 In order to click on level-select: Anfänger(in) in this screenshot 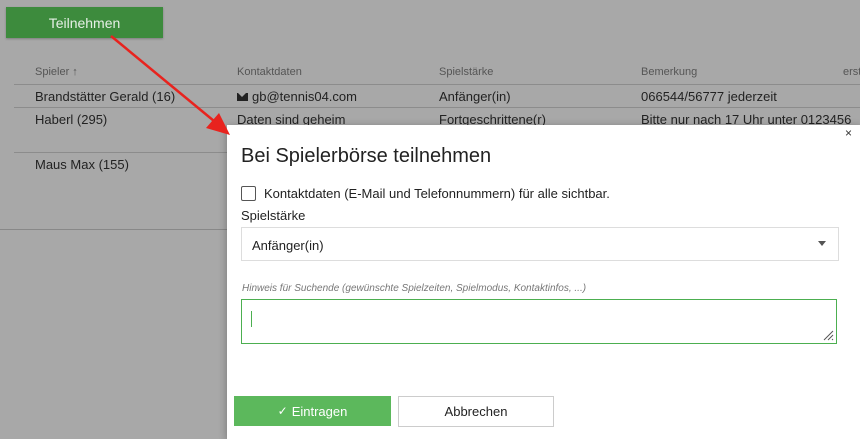, I will do `click(540, 244)`.